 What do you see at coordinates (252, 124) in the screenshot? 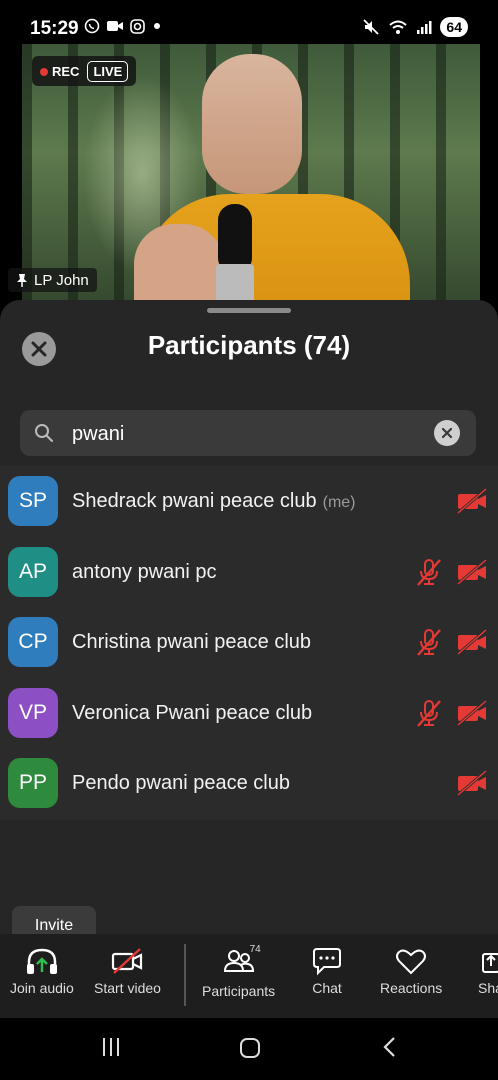
I see `speaker-head` at bounding box center [252, 124].